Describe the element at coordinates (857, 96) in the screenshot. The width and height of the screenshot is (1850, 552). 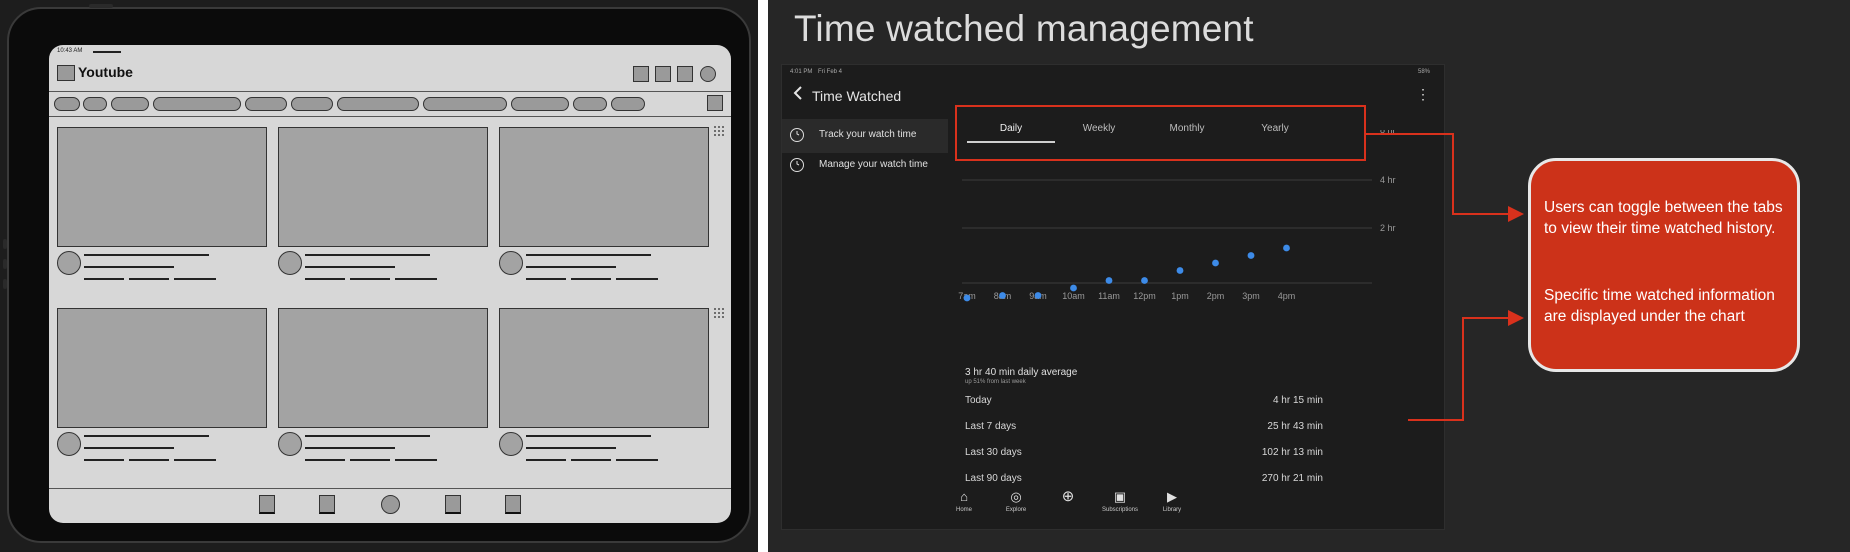
I see `page-title: Time Watched` at that location.